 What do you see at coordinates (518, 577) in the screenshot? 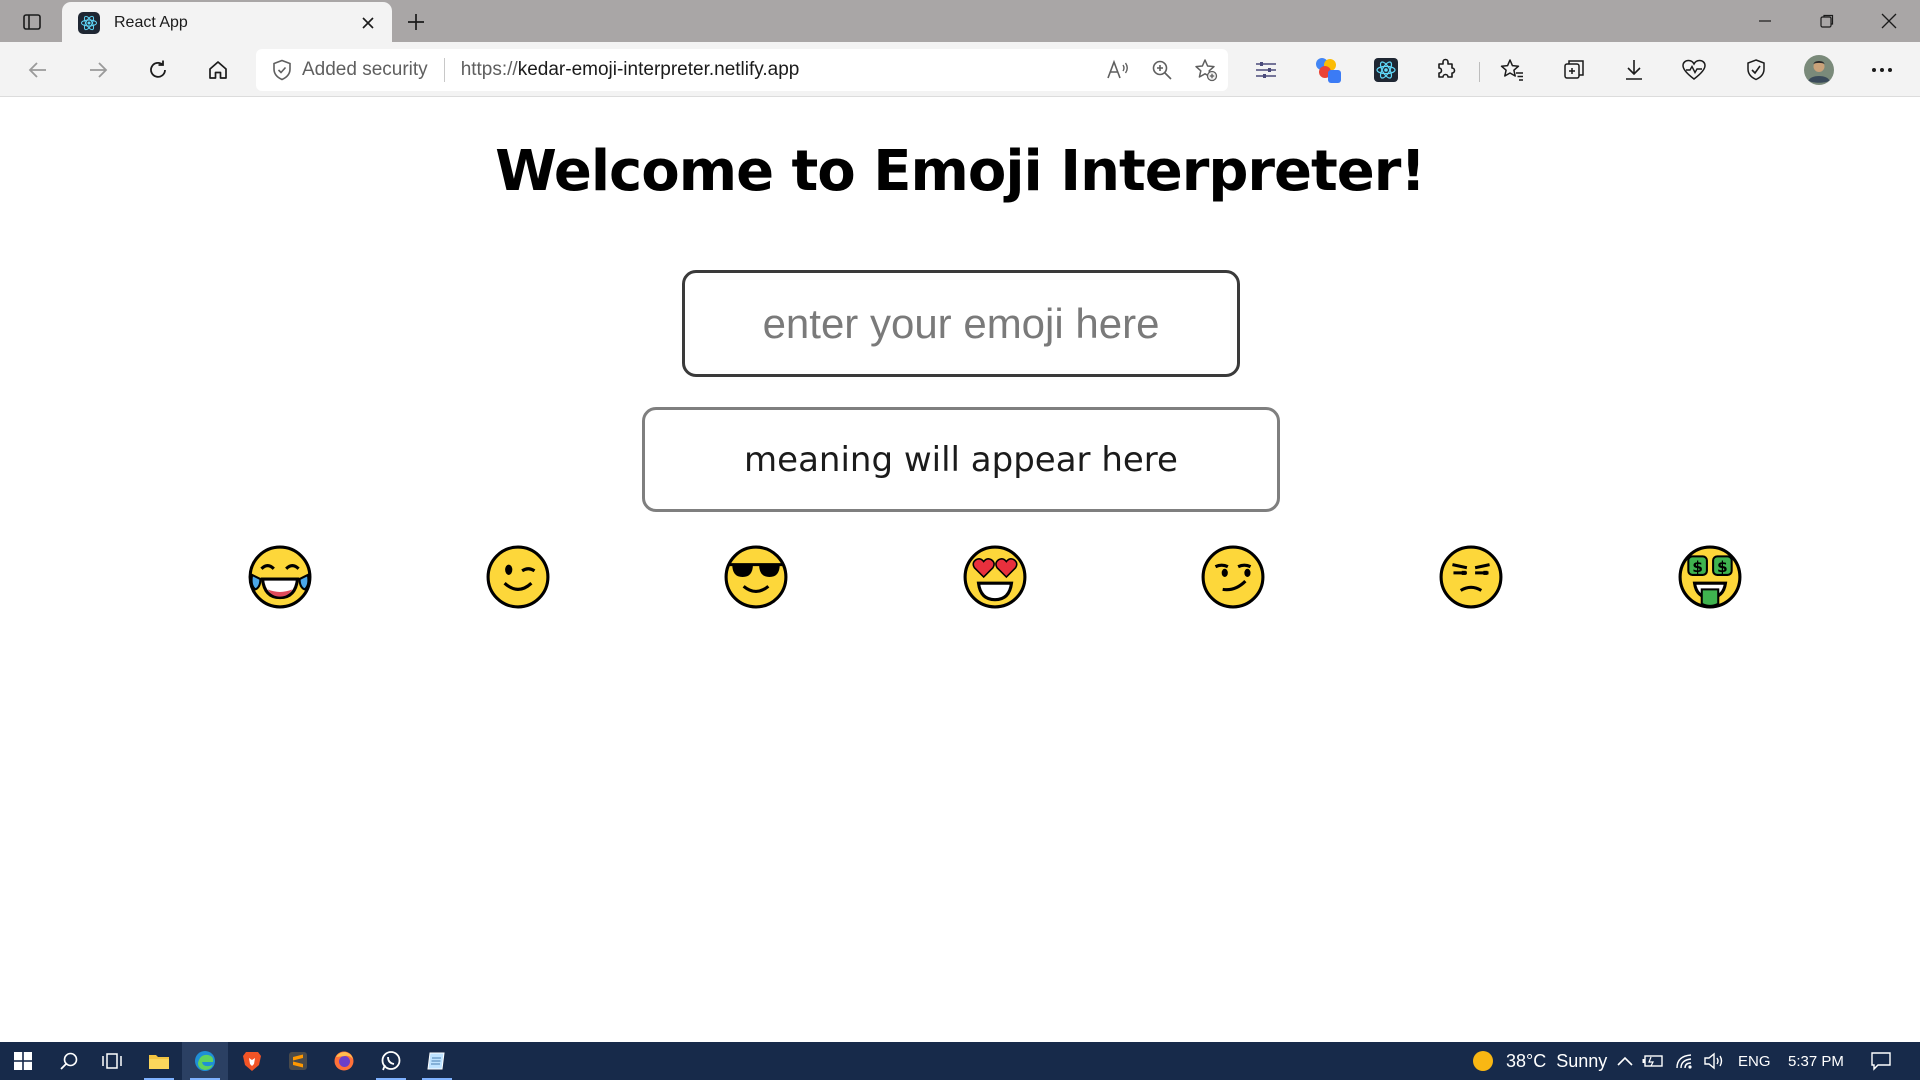
I see `winking-face-emoji-icon` at bounding box center [518, 577].